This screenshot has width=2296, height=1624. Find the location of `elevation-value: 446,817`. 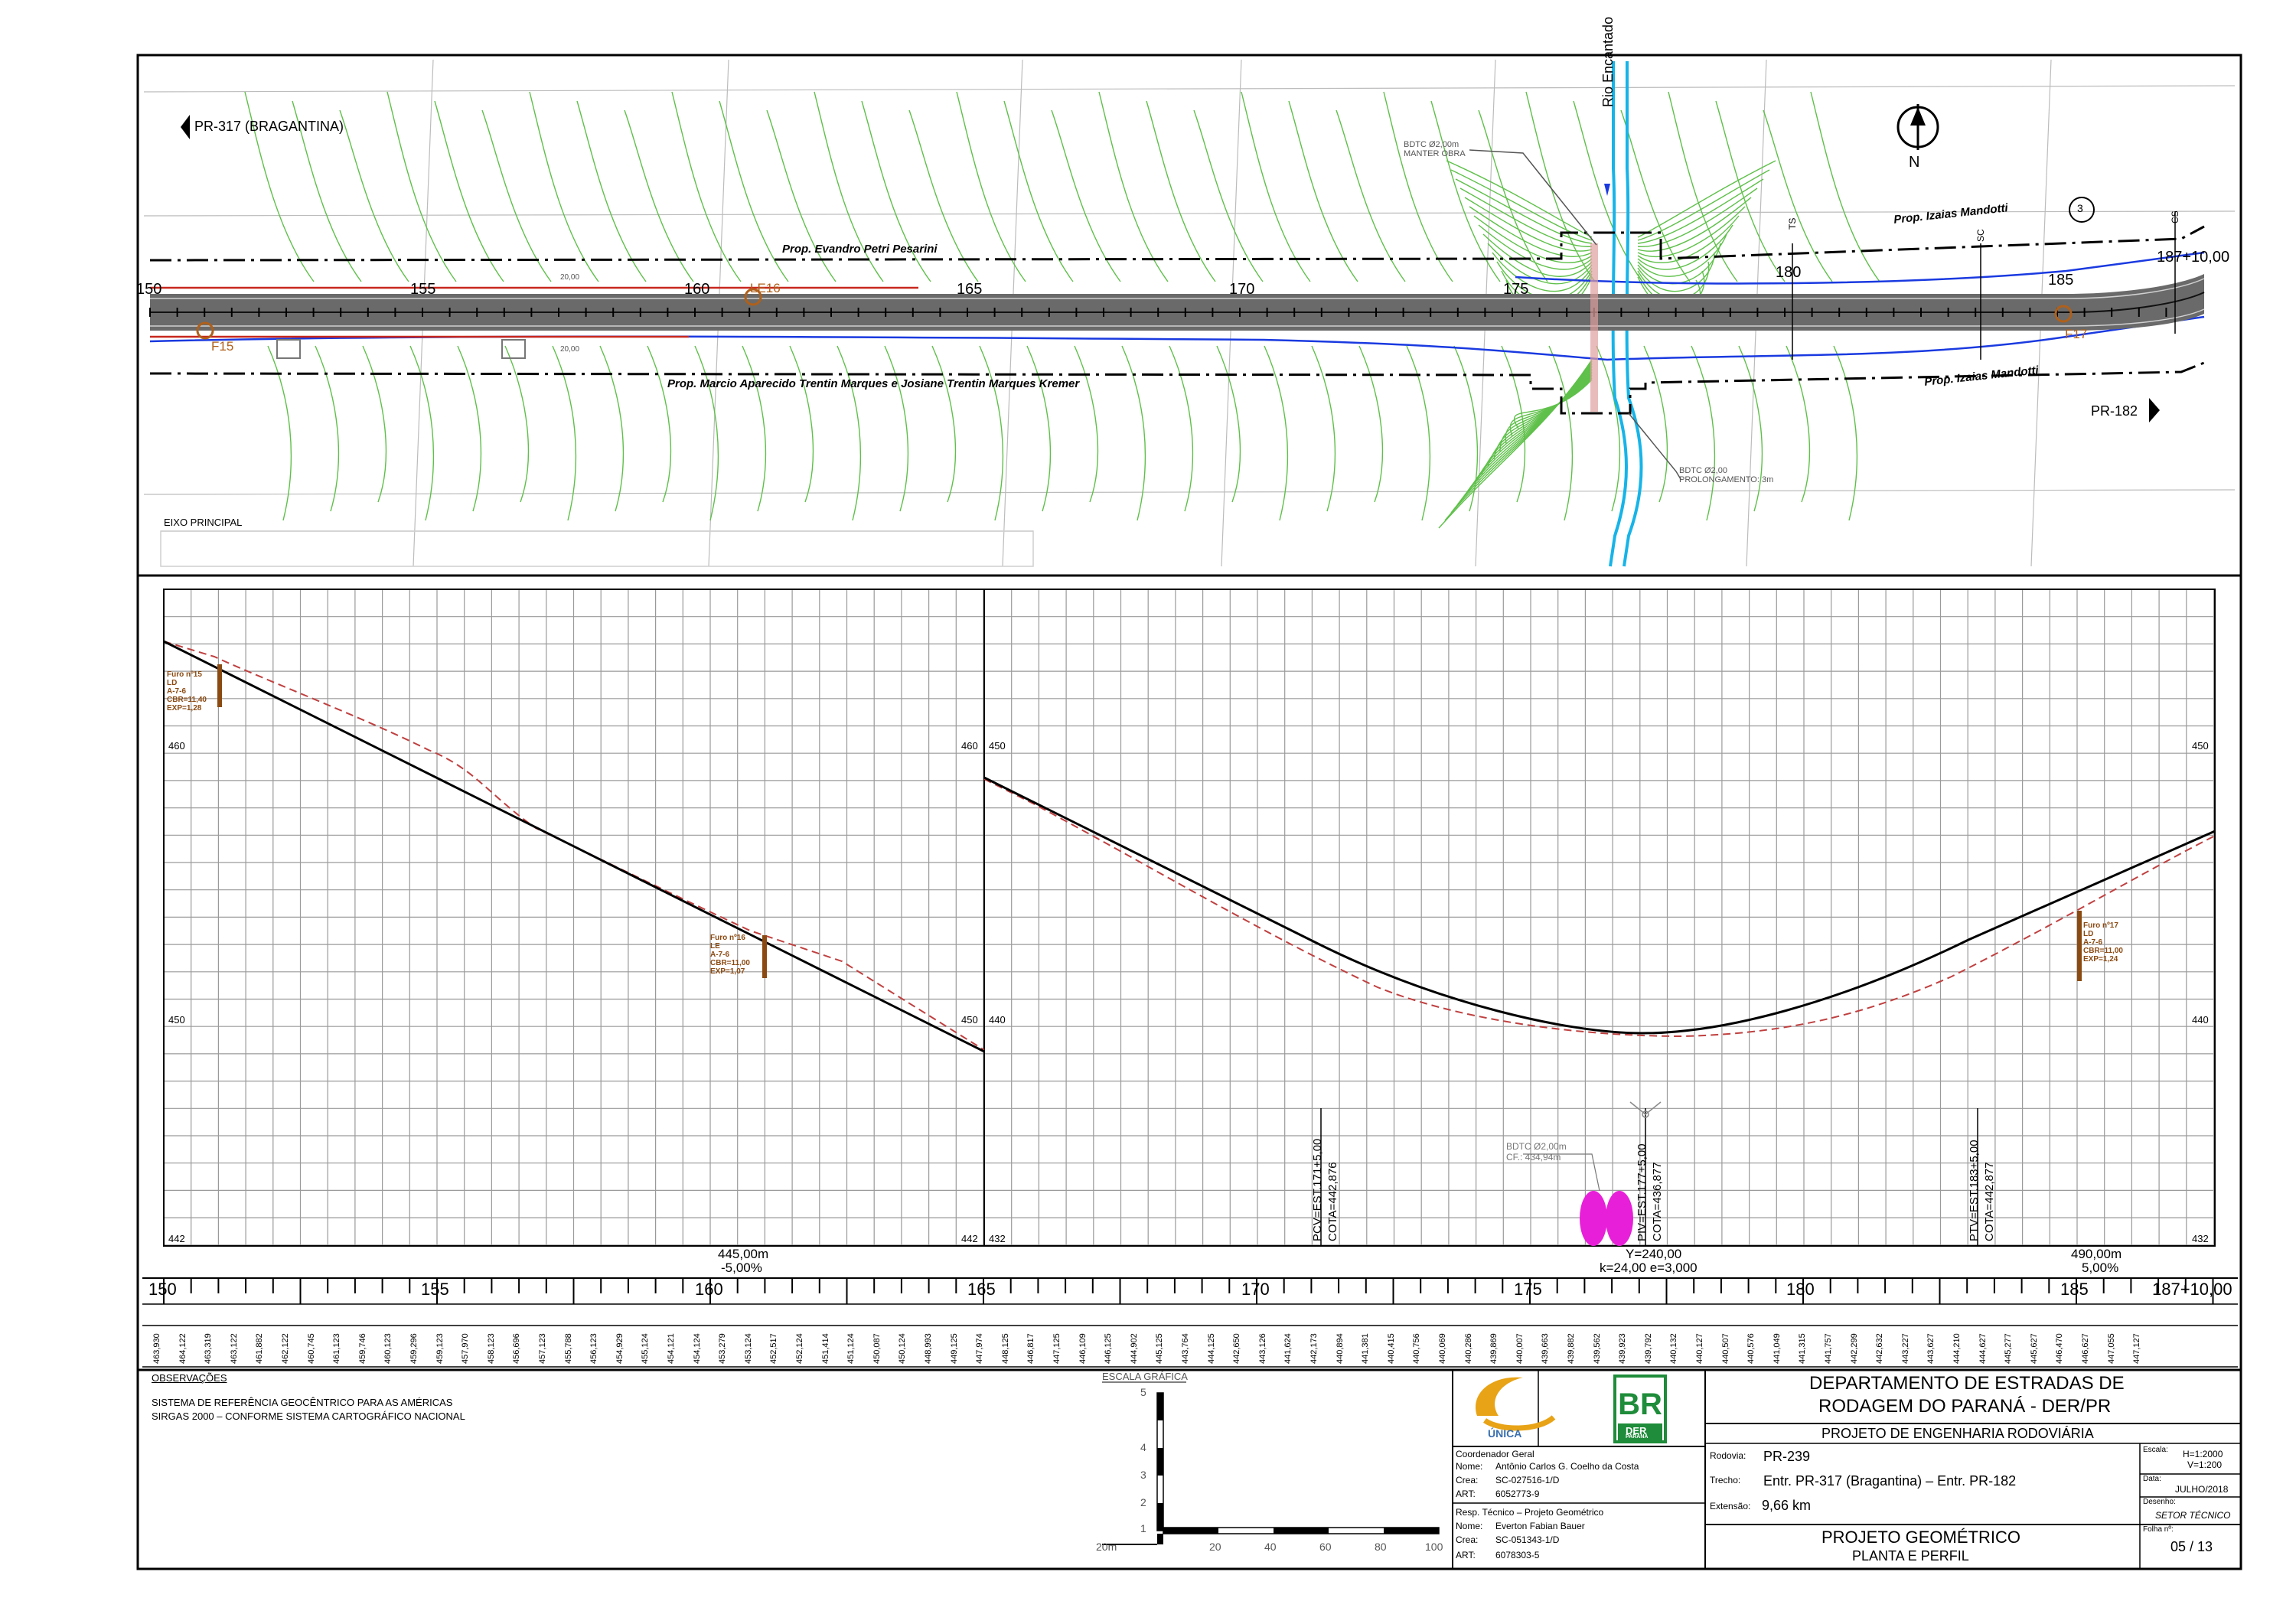

elevation-value: 446,817 is located at coordinates (1031, 1349).